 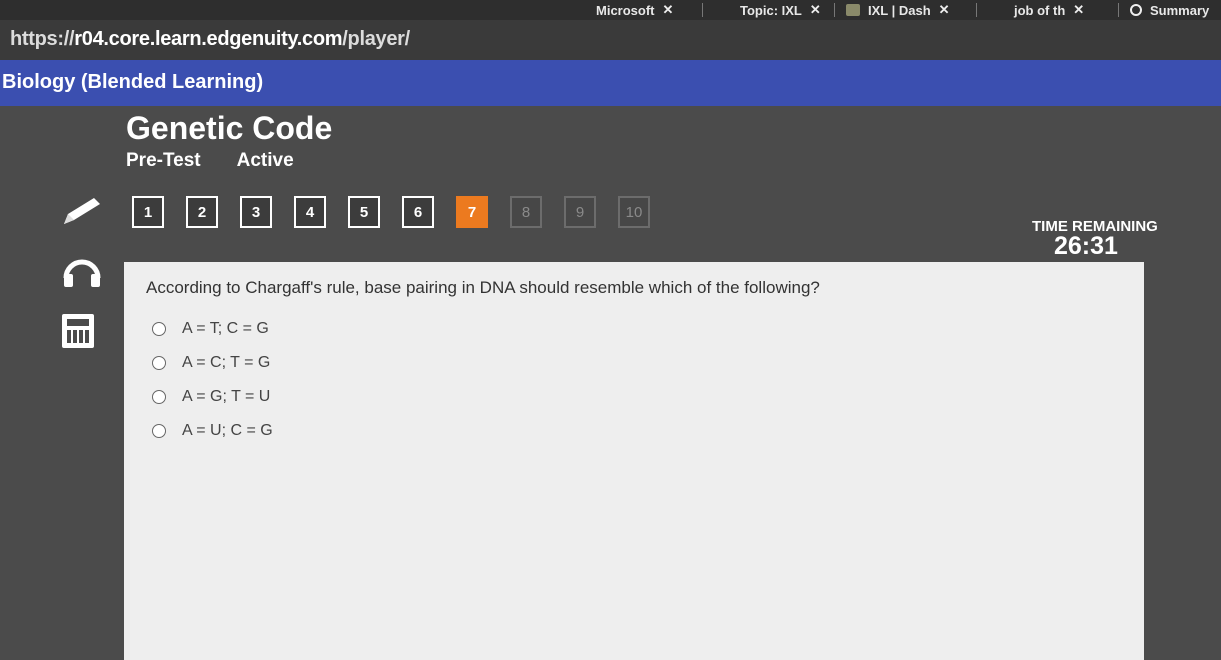 What do you see at coordinates (225, 328) in the screenshot?
I see `choice-label: A = T; C = G` at bounding box center [225, 328].